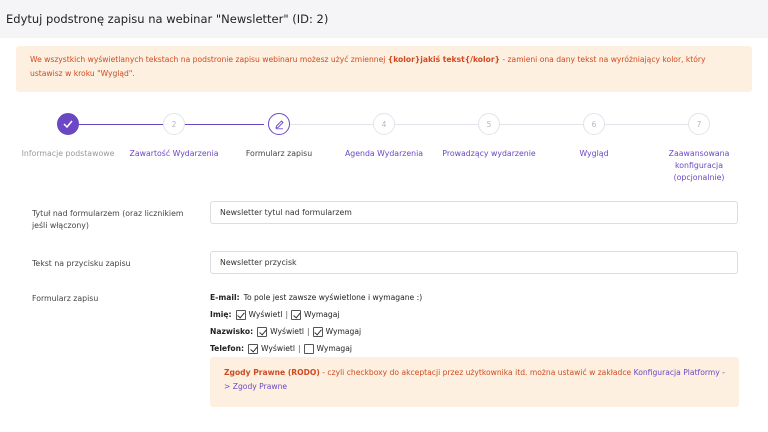  I want to click on step-4-label: Agenda Wydarzenia, so click(384, 154).